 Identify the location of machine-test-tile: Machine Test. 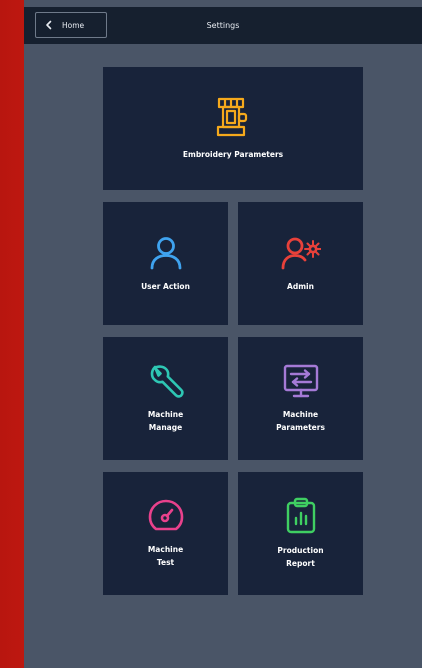
(165, 533).